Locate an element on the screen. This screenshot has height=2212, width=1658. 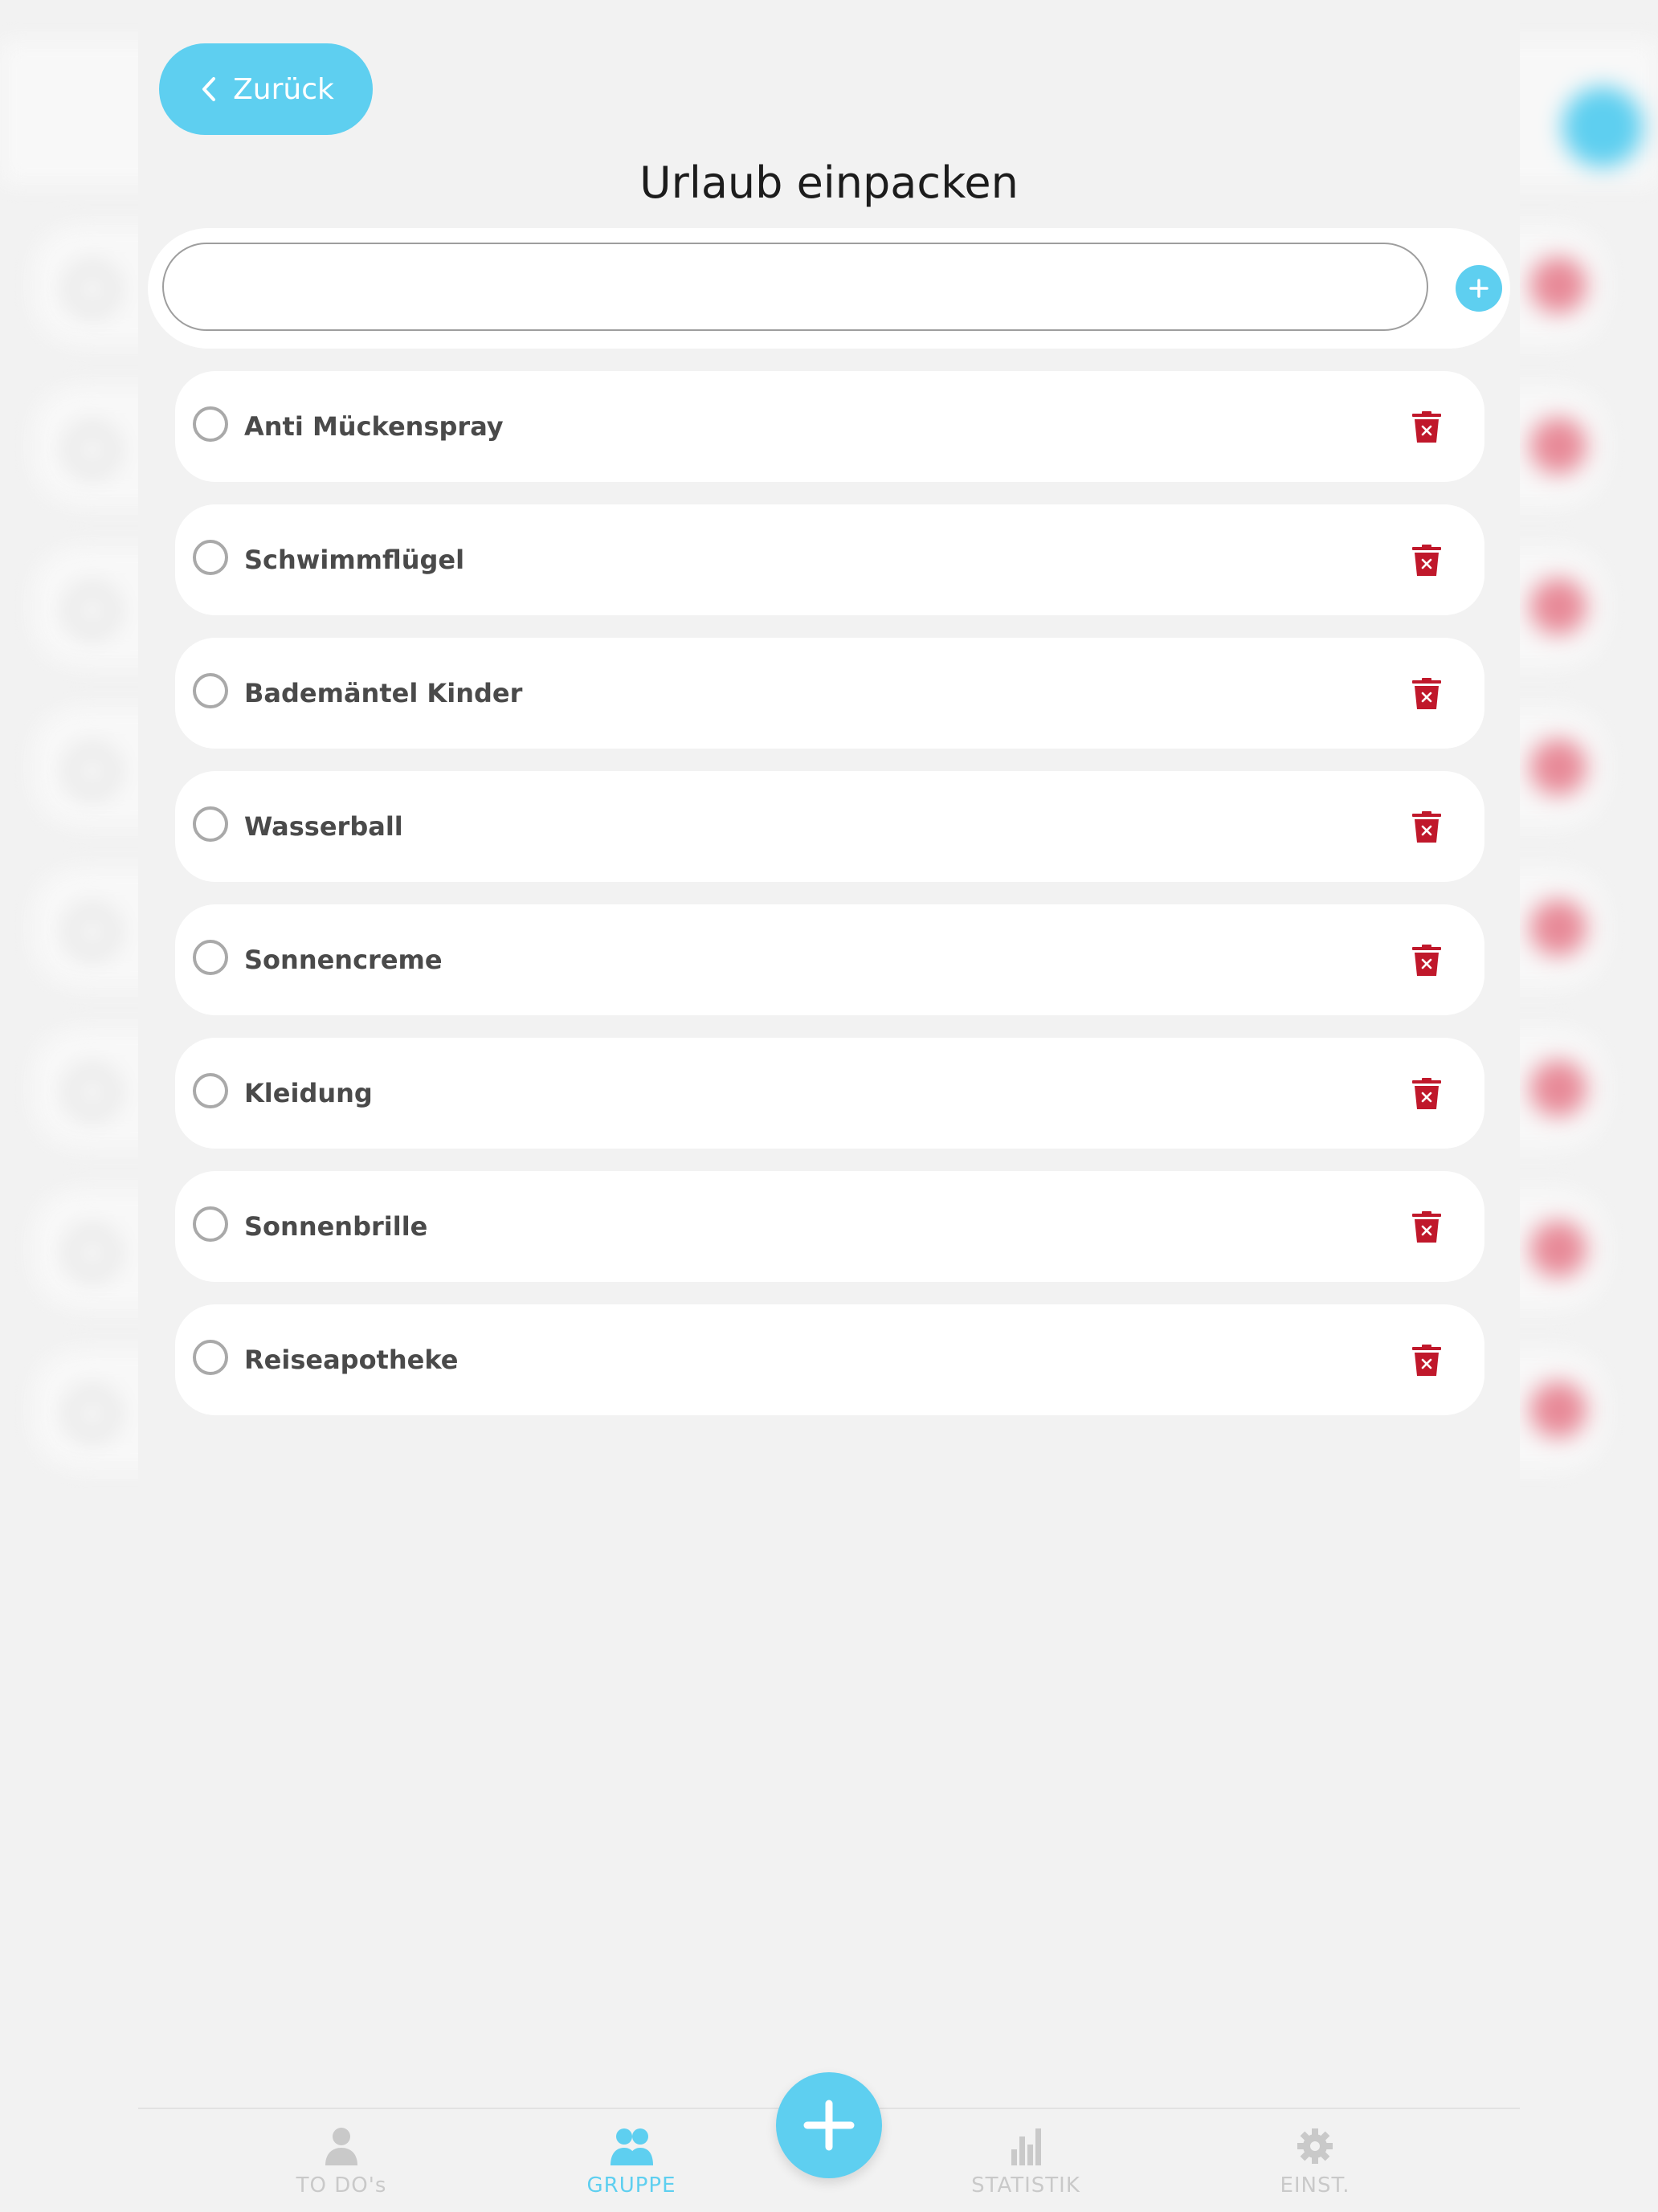
todo-item-label: Anti Mückenspray is located at coordinates (374, 426).